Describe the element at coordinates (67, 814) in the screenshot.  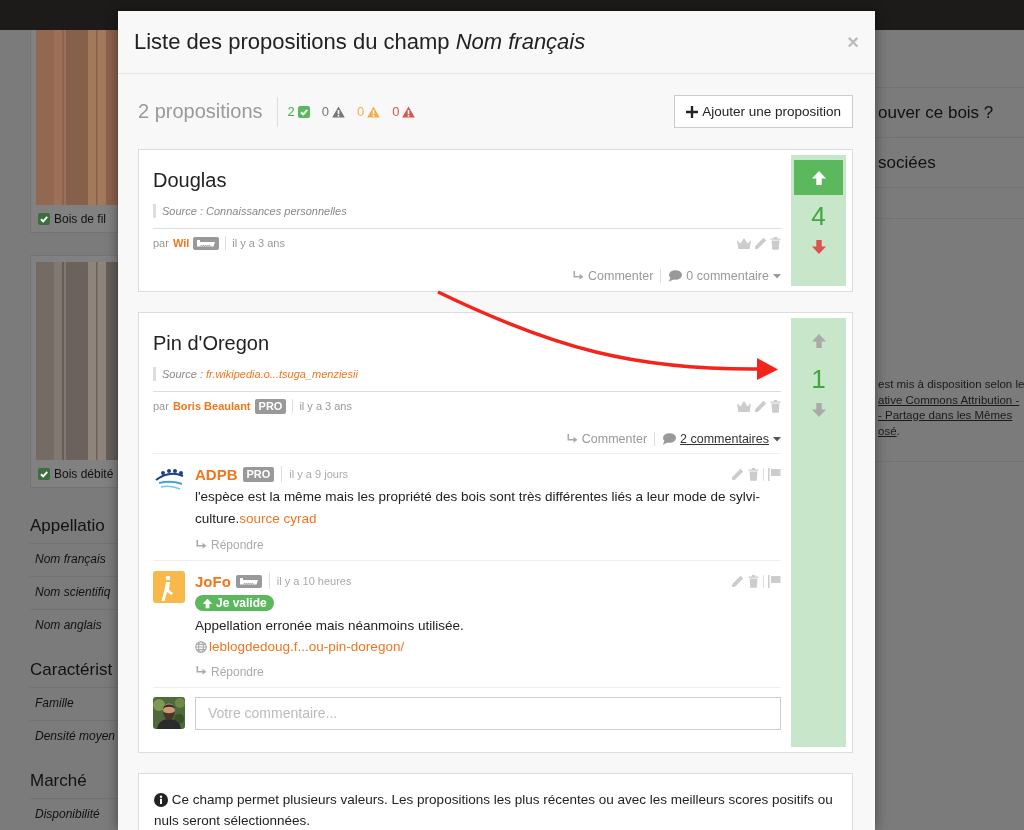
I see `field-label: Disponibilité` at that location.